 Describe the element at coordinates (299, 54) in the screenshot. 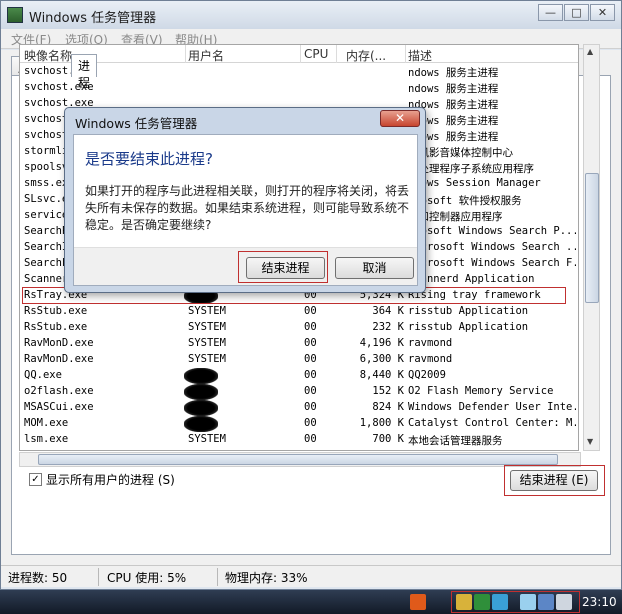

I see `column-header: 映像名称 用户名 CPU 内存(... 描述` at that location.